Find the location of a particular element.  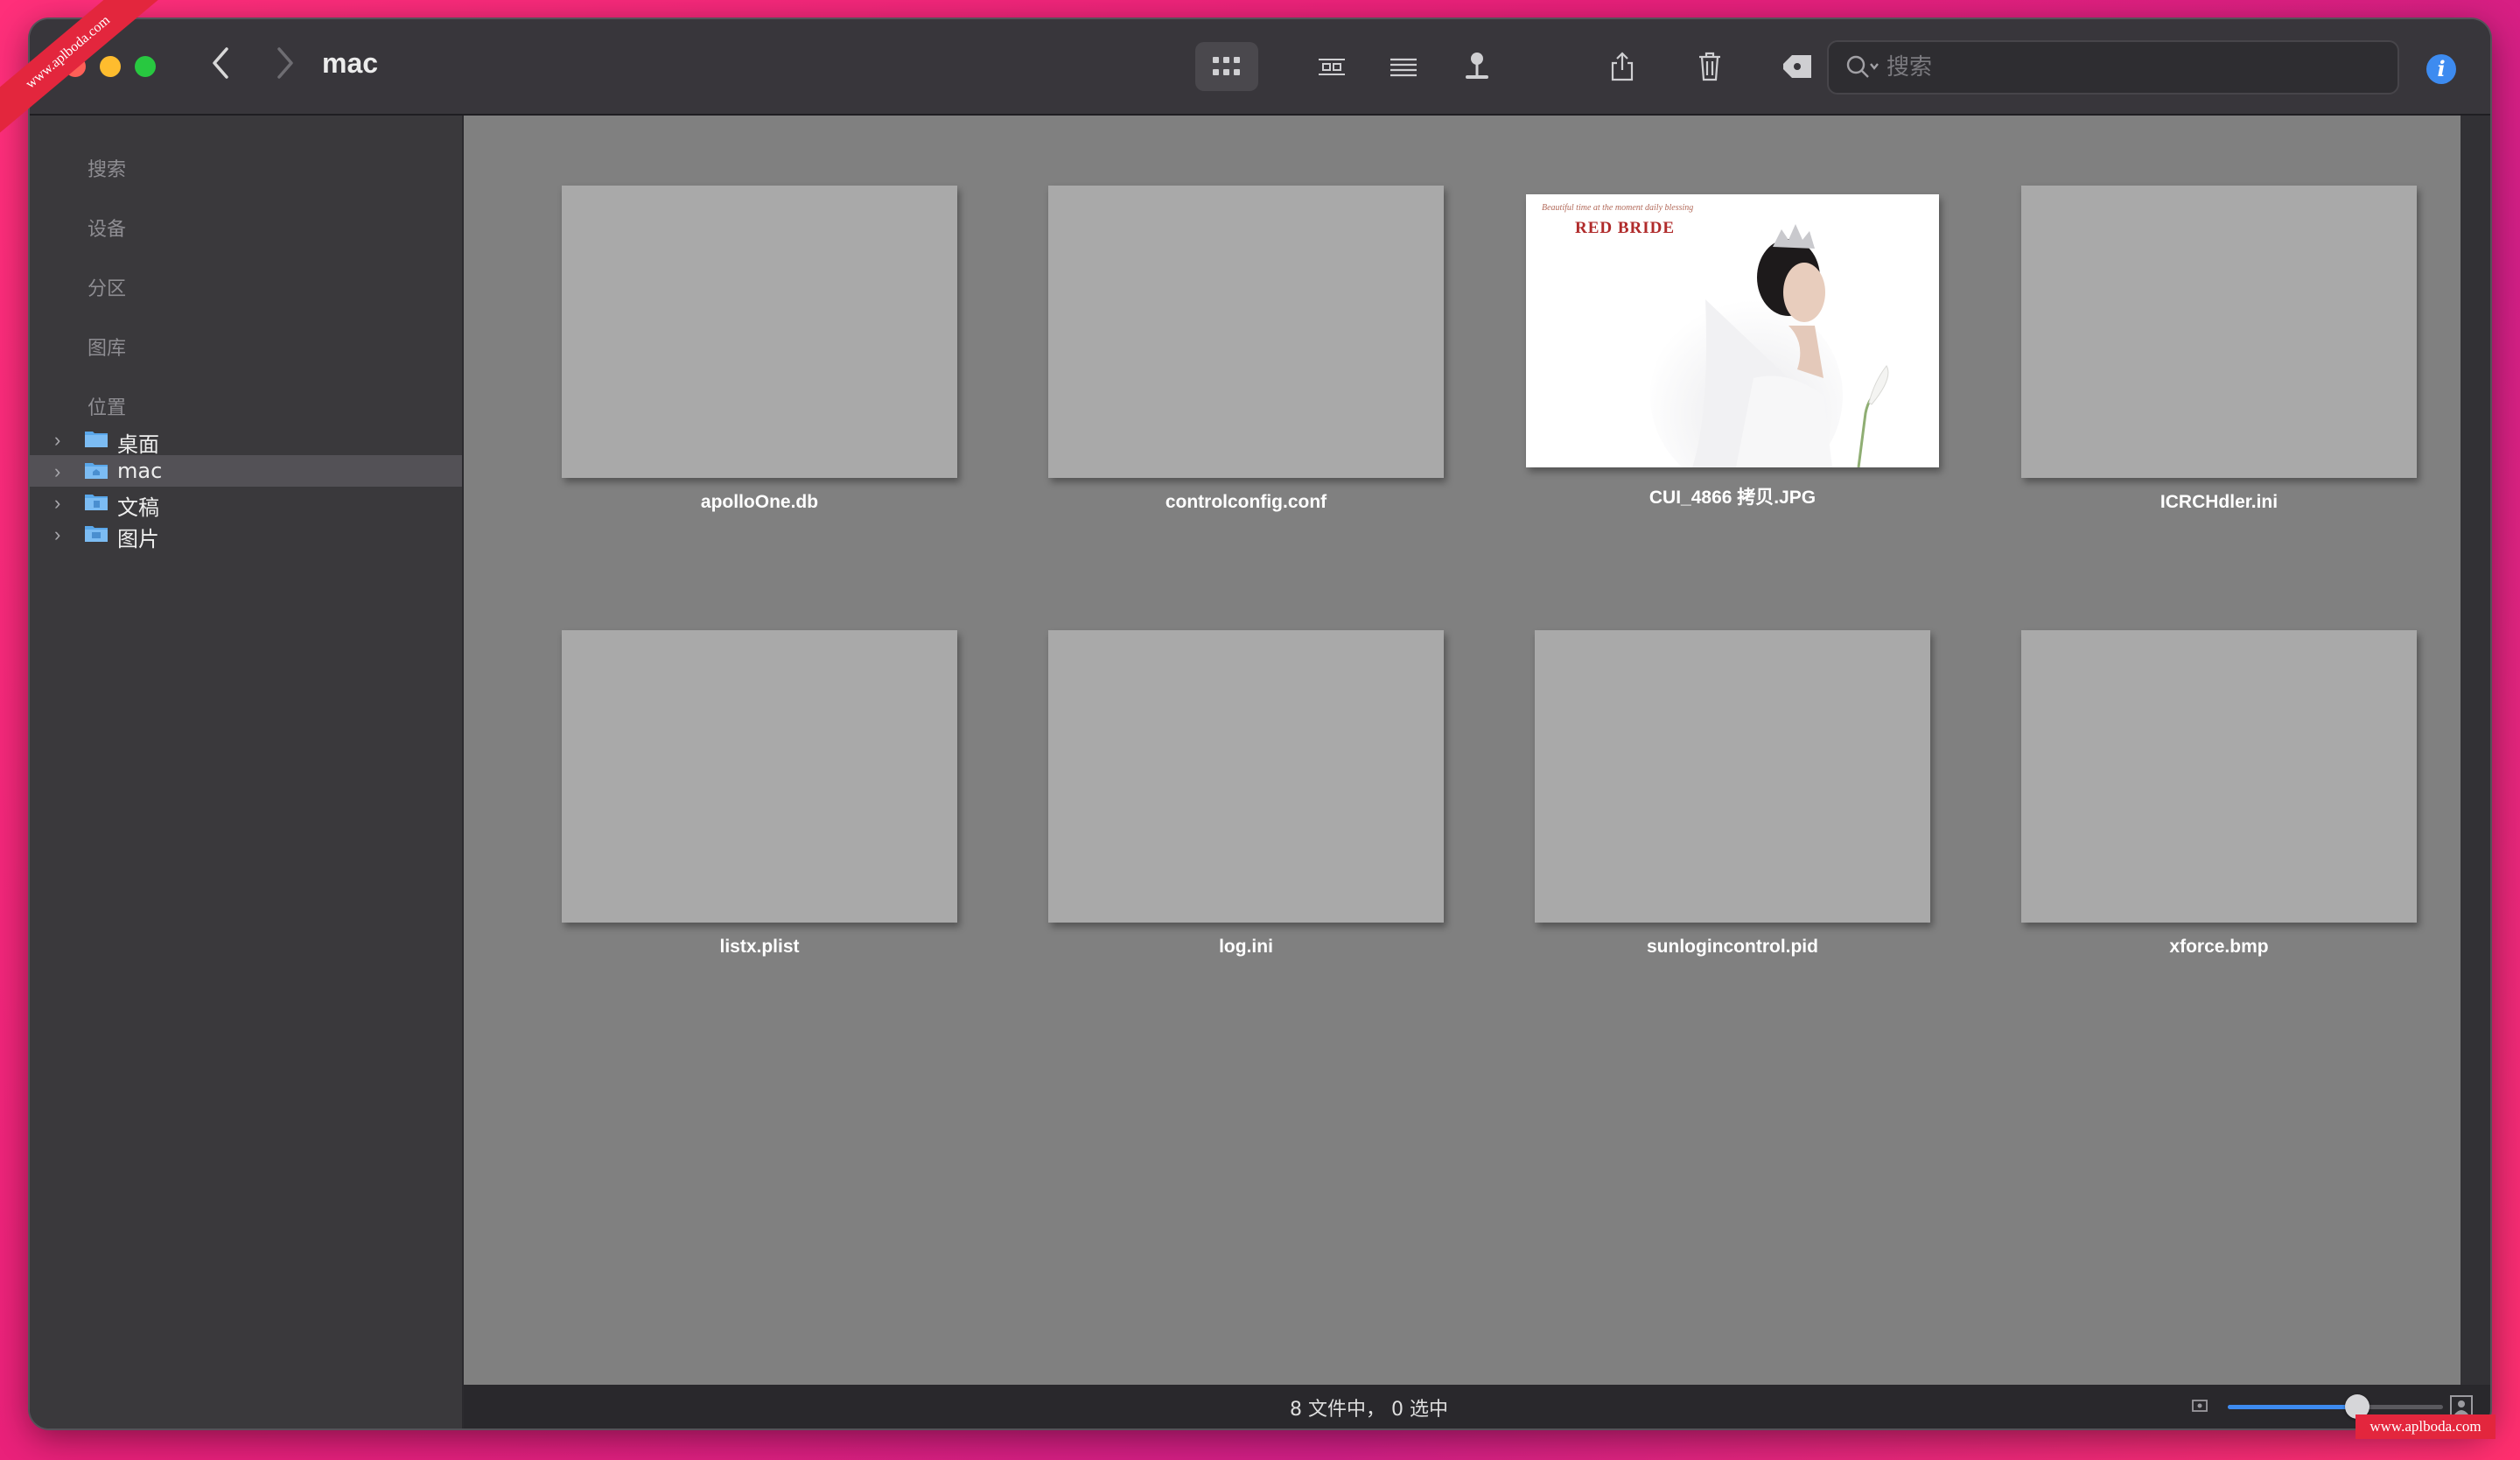

location-button is located at coordinates (1477, 67).